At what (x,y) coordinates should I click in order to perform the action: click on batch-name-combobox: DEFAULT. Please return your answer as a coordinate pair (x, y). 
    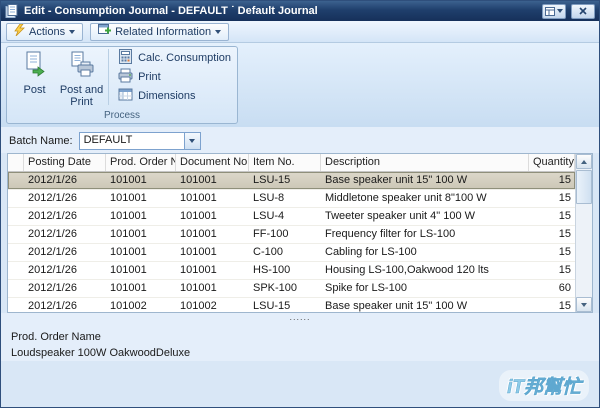
    Looking at the image, I should click on (139, 141).